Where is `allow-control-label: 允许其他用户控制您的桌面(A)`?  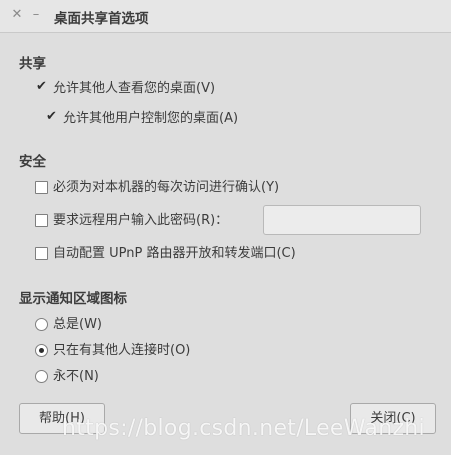 allow-control-label: 允许其他用户控制您的桌面(A) is located at coordinates (151, 118).